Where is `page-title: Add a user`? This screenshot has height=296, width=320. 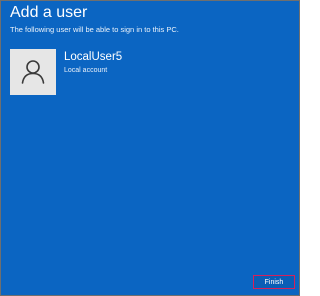 page-title: Add a user is located at coordinates (49, 12).